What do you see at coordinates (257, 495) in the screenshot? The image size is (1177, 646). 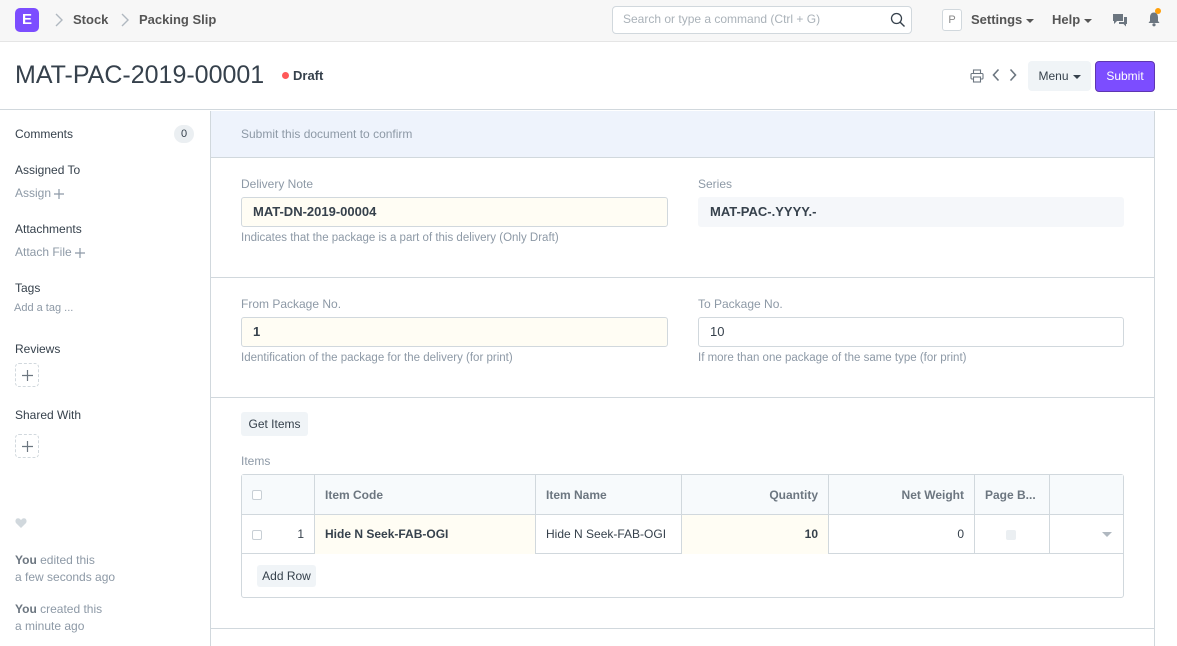 I see `select-all-checkbox` at bounding box center [257, 495].